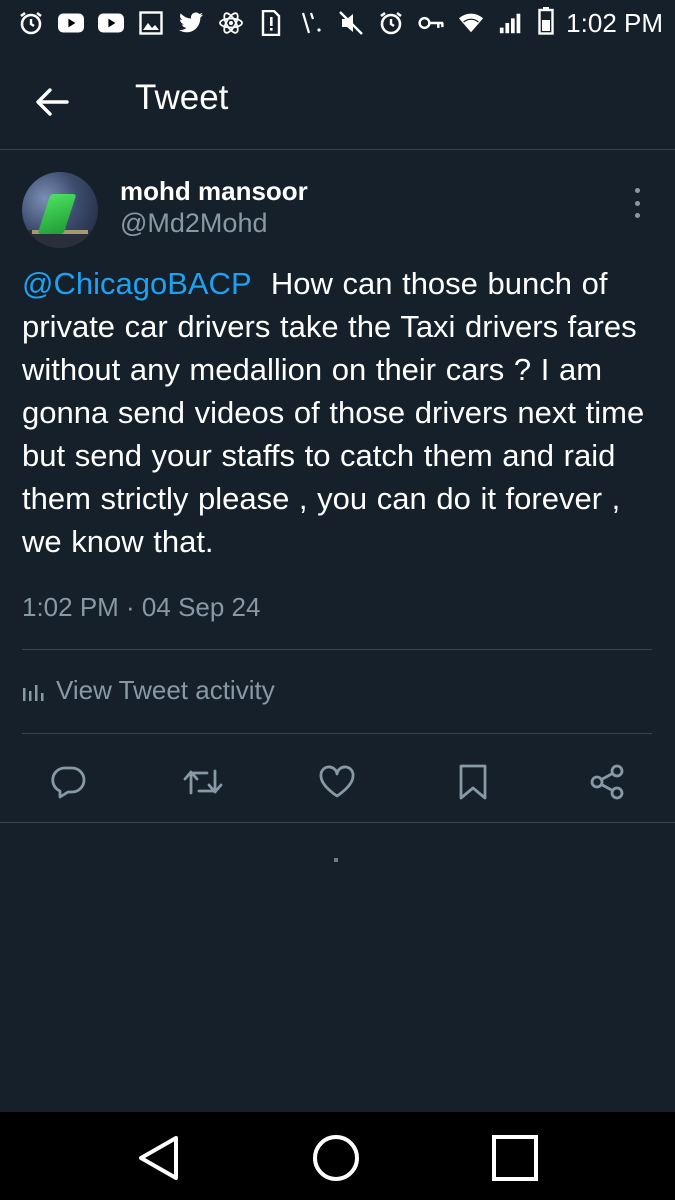  What do you see at coordinates (311, 23) in the screenshot?
I see `signal-tick-icon` at bounding box center [311, 23].